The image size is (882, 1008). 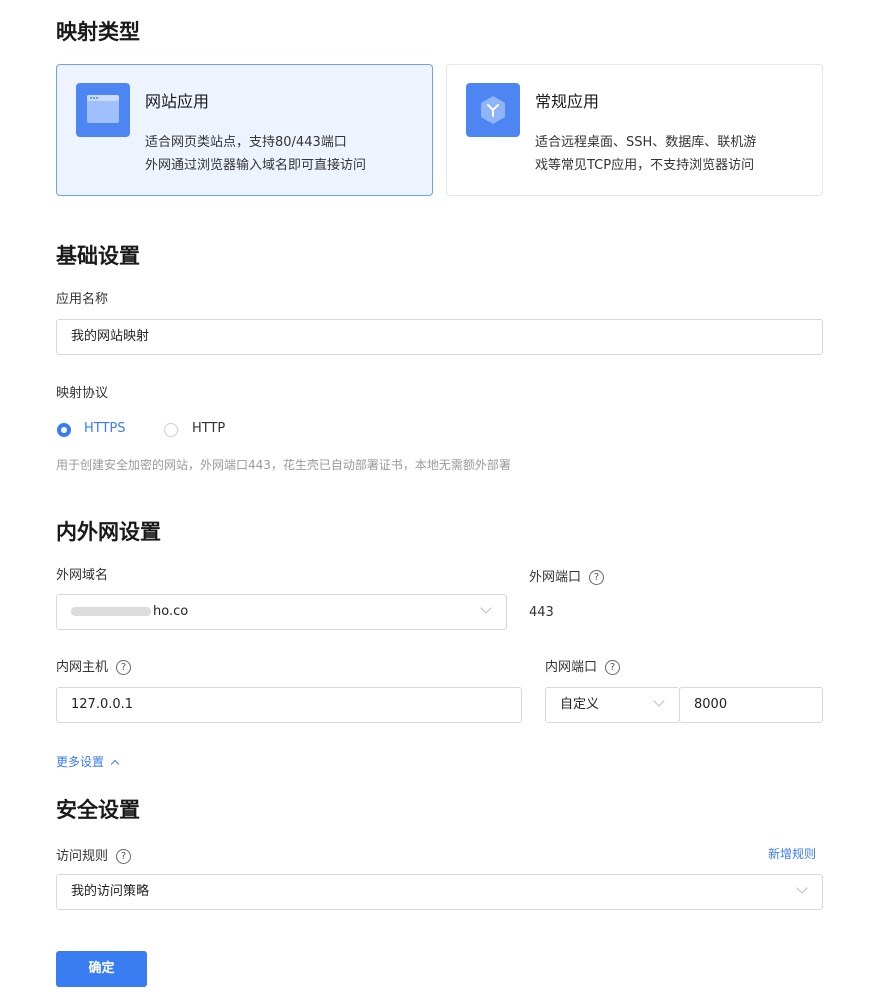 I want to click on int-port-label-wrap: 内网端口?, so click(x=583, y=665).